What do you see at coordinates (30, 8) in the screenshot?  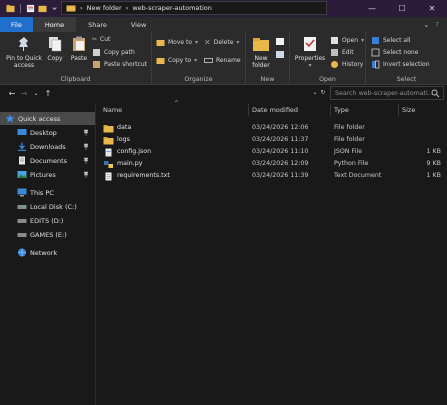 I see `properties-qa-icon` at bounding box center [30, 8].